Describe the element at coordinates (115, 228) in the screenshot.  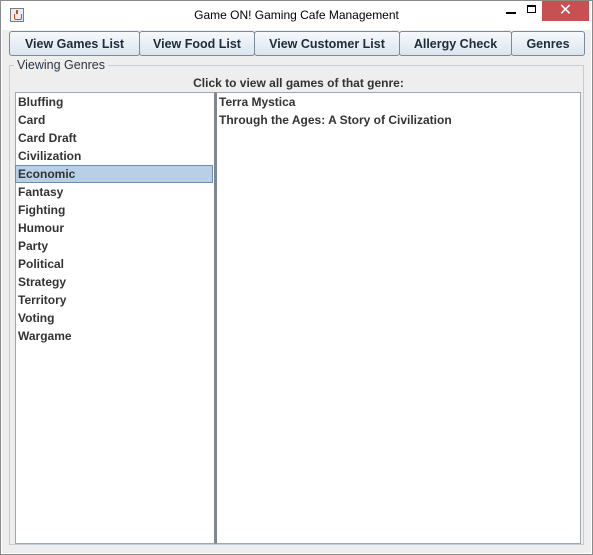
I see `list-item: Humour` at that location.